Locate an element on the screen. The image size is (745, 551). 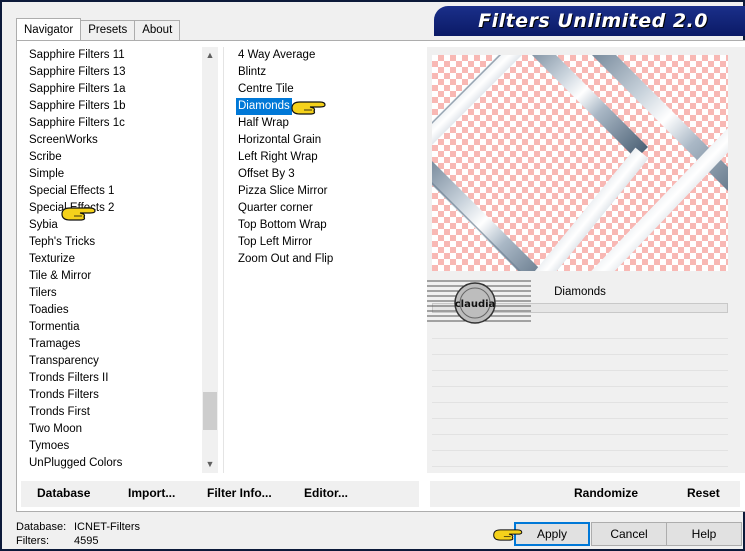
category-item: Sapphire Filters 1b is located at coordinates (114, 106).